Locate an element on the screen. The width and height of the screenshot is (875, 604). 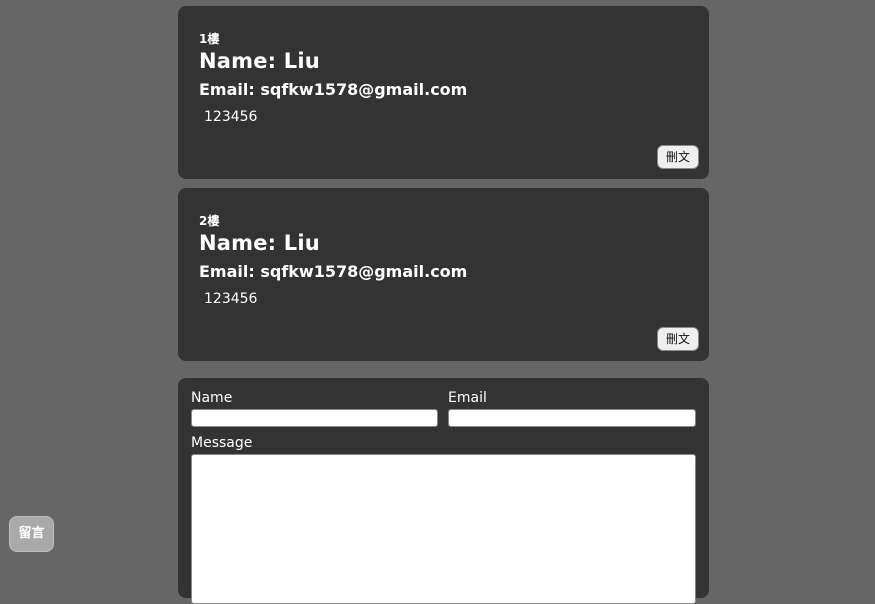
post-floor: 1樓 is located at coordinates (209, 39).